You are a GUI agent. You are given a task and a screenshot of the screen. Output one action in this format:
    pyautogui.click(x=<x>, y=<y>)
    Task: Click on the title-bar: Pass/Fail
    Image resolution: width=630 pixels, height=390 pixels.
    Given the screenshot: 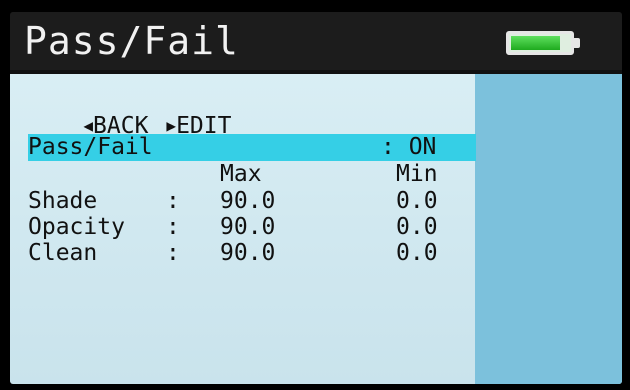 What is the action you would take?
    pyautogui.click(x=316, y=41)
    